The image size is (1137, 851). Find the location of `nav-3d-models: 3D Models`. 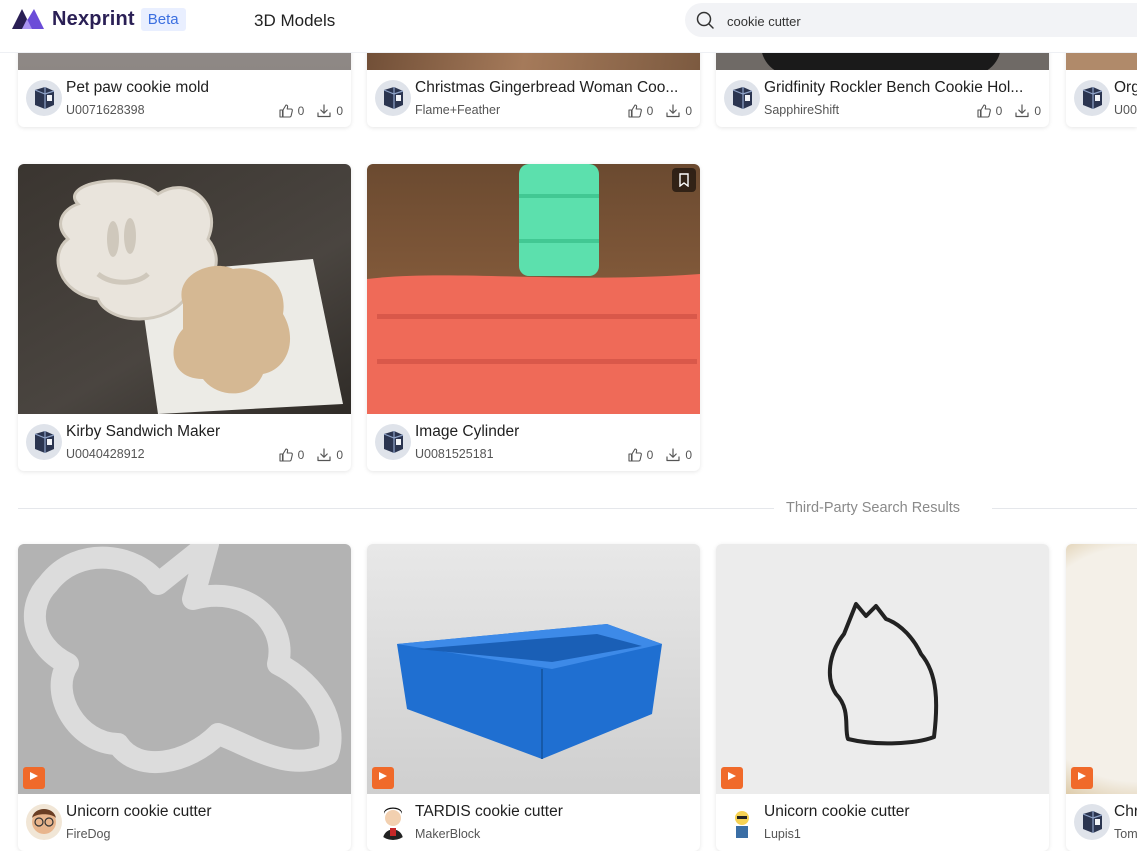

nav-3d-models: 3D Models is located at coordinates (294, 21).